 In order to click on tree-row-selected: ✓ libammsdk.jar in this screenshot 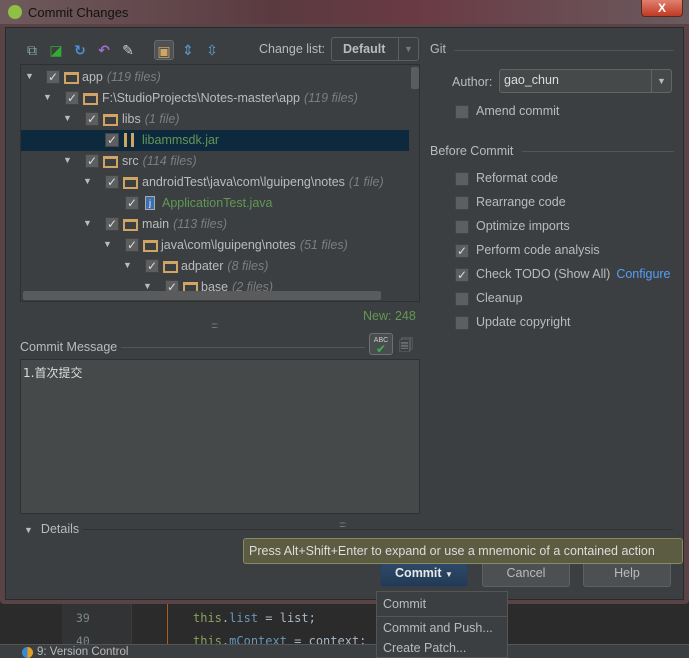, I will do `click(215, 140)`.